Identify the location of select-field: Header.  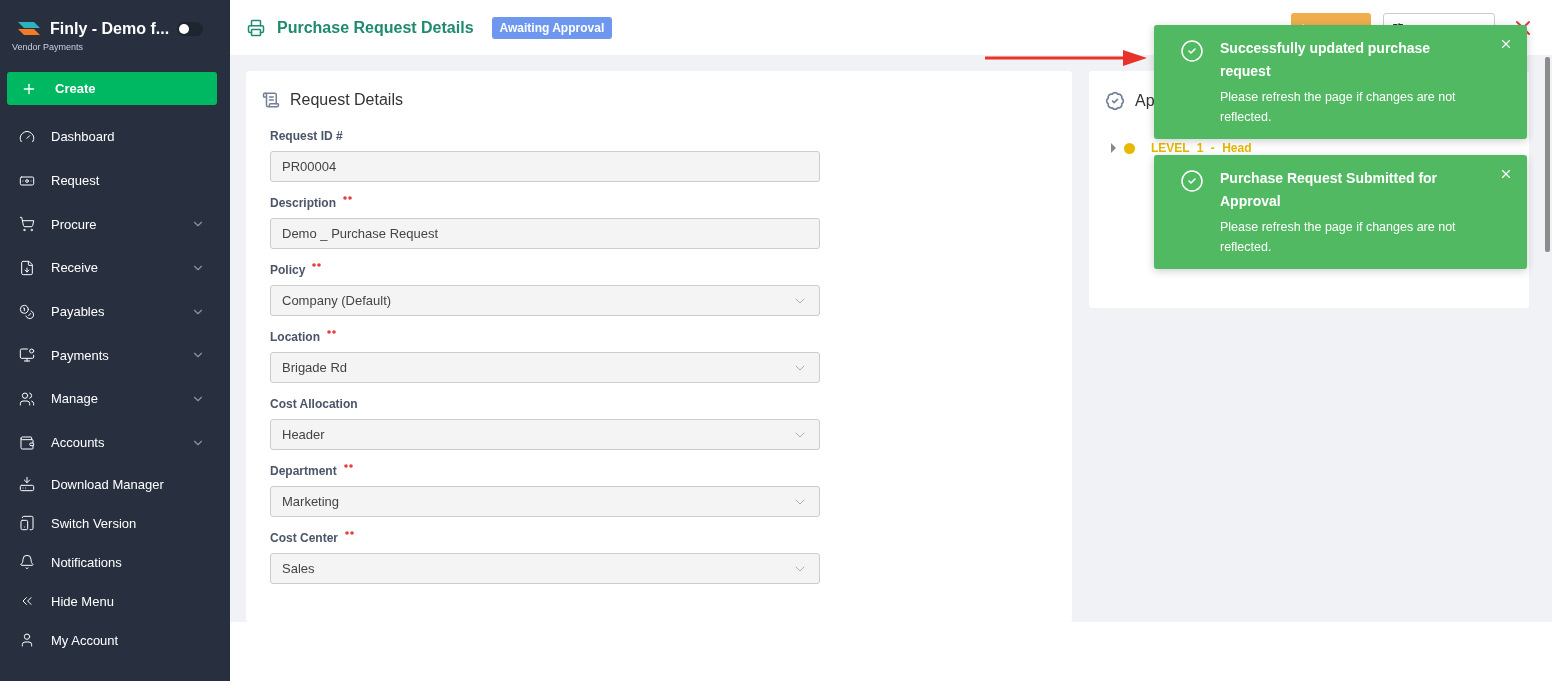
(545, 434).